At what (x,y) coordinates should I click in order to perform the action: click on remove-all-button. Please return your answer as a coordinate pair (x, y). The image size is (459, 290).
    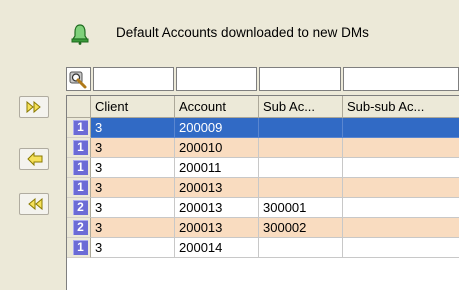
    Looking at the image, I should click on (34, 204).